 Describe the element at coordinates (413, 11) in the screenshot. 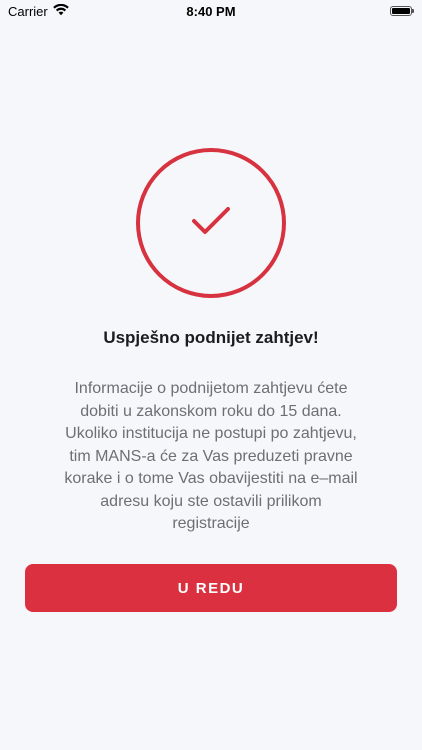

I see `battery-cap` at that location.